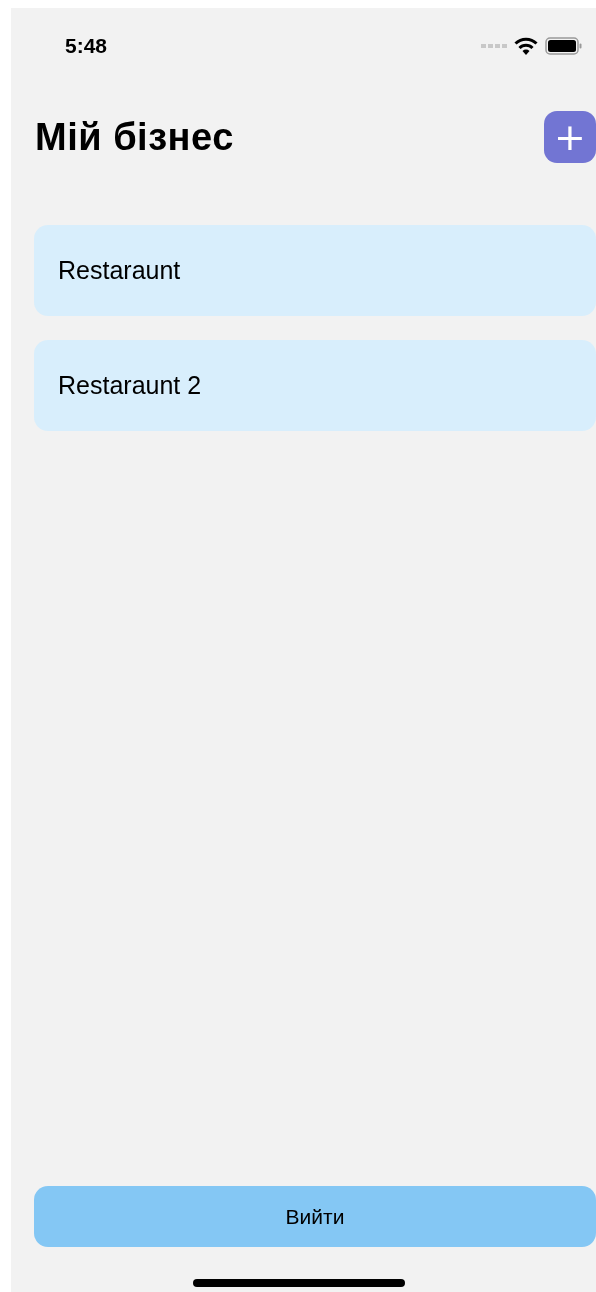  Describe the element at coordinates (315, 385) in the screenshot. I see `business-card: Restaraunt 2` at that location.